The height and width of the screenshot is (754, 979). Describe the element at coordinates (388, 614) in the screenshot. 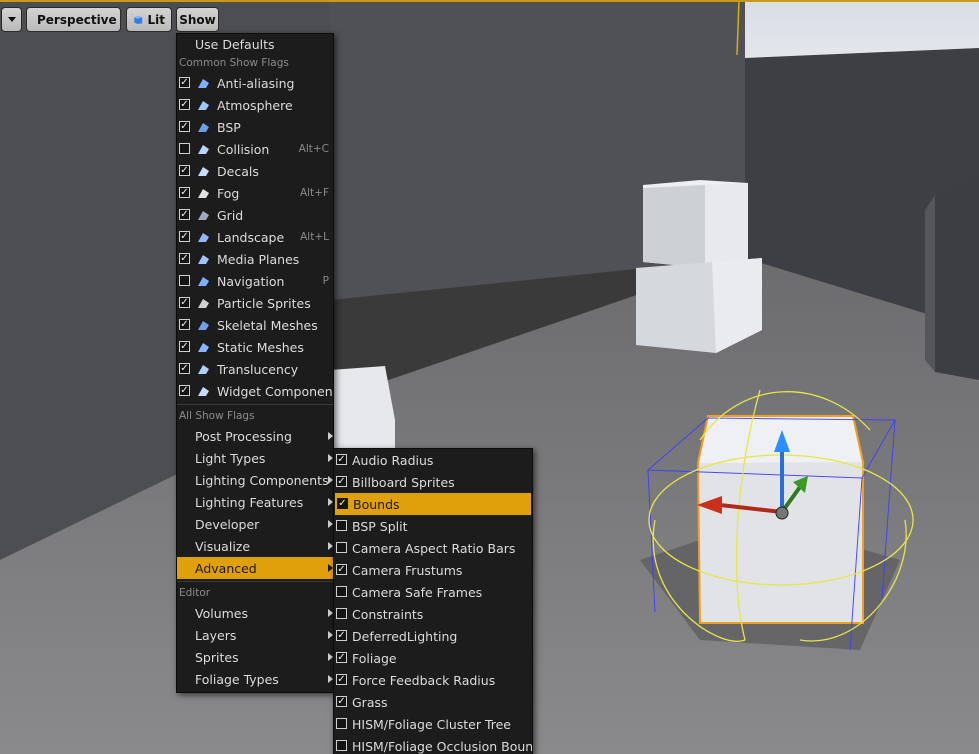

I see `flag-label: Constraints` at that location.